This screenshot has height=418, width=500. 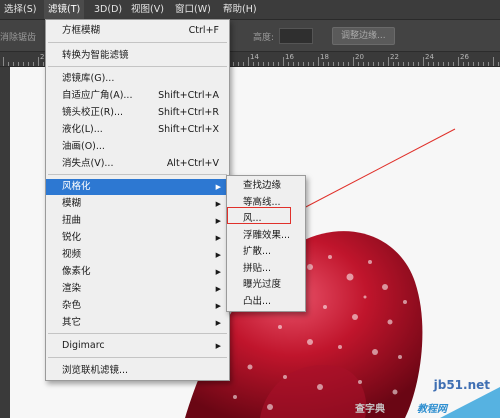 I want to click on watermark-text-b: 教程网, so click(x=432, y=409).